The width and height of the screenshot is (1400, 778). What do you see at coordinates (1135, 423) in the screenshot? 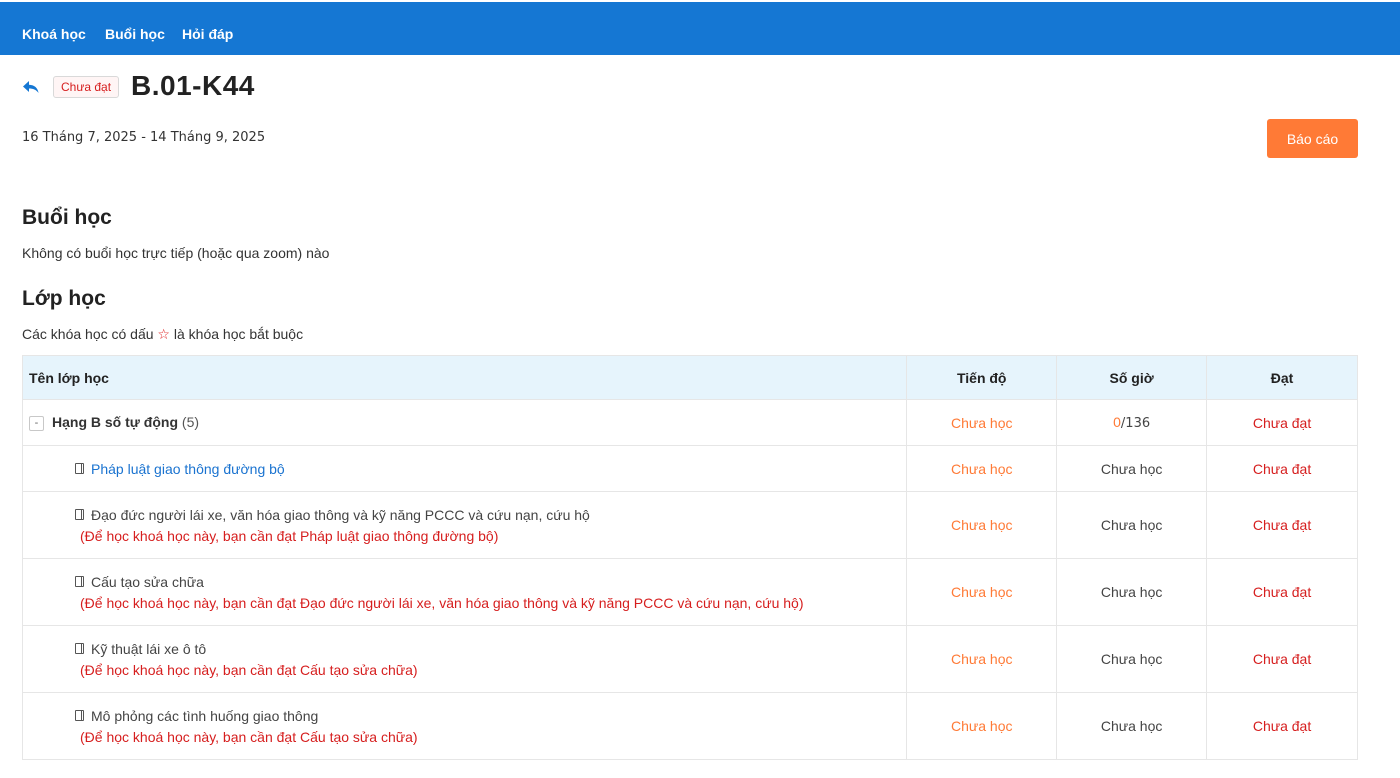
I see `group-hours-total: /136` at bounding box center [1135, 423].